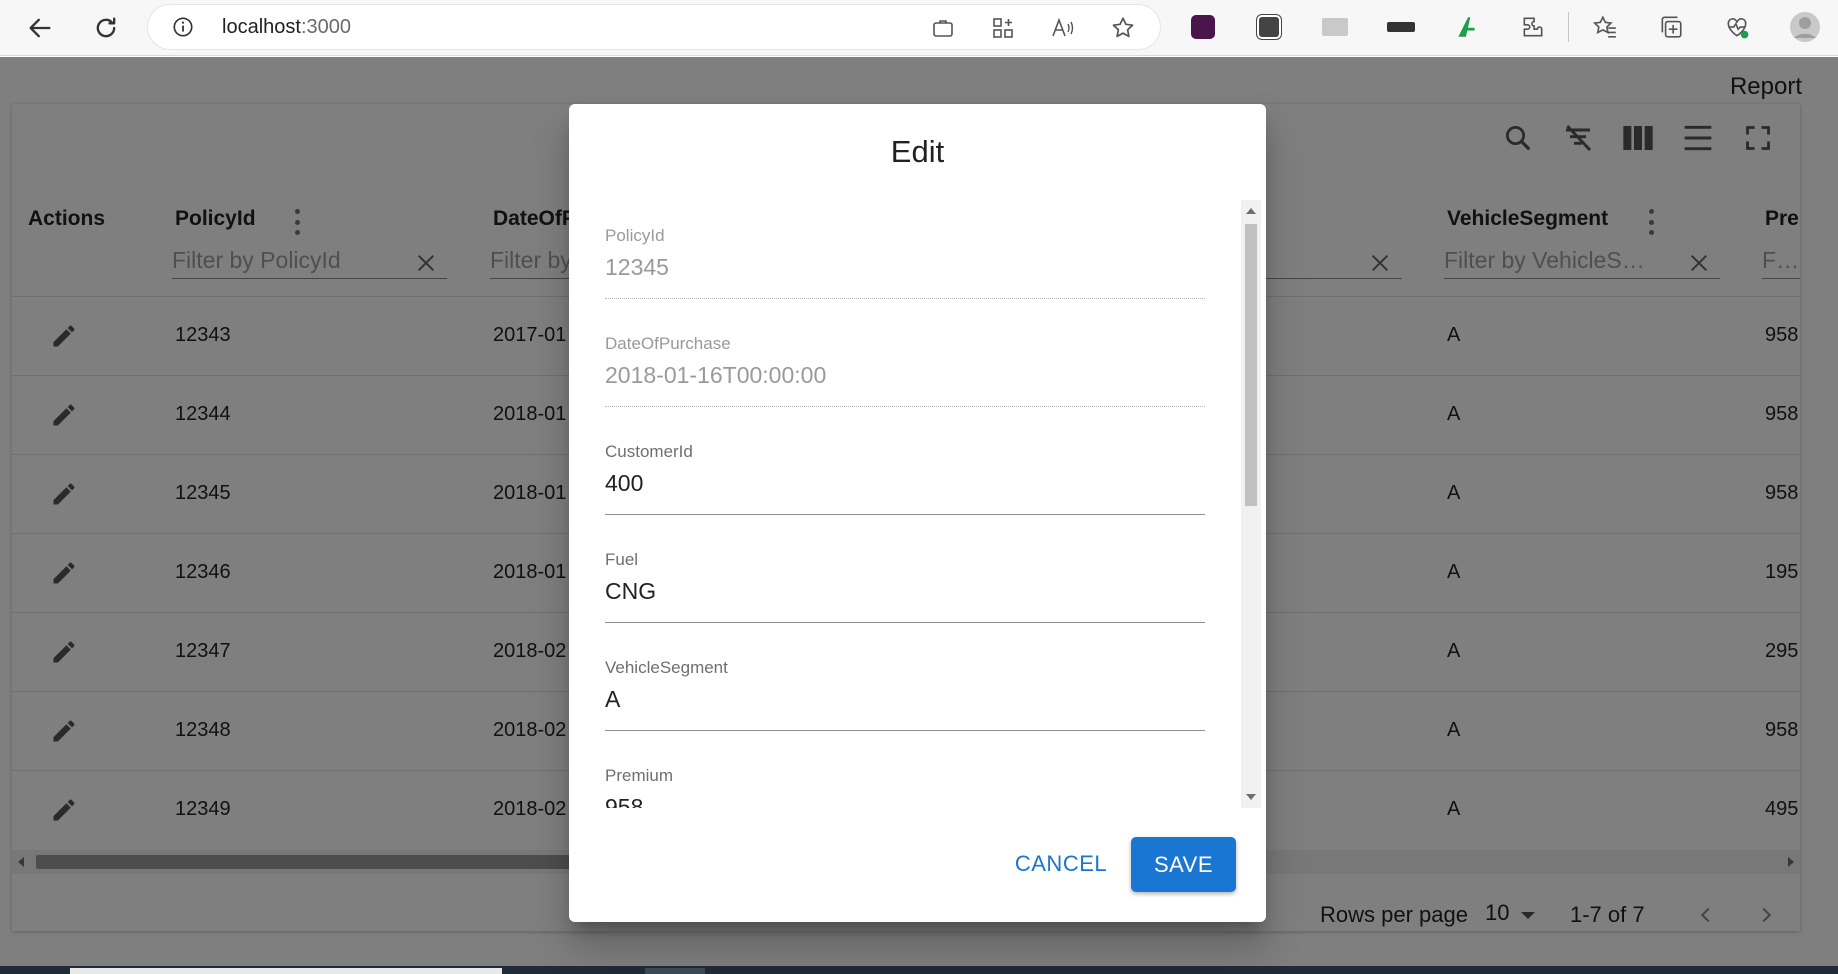 The image size is (1838, 974). Describe the element at coordinates (624, 801) in the screenshot. I see `field-value: 958` at that location.